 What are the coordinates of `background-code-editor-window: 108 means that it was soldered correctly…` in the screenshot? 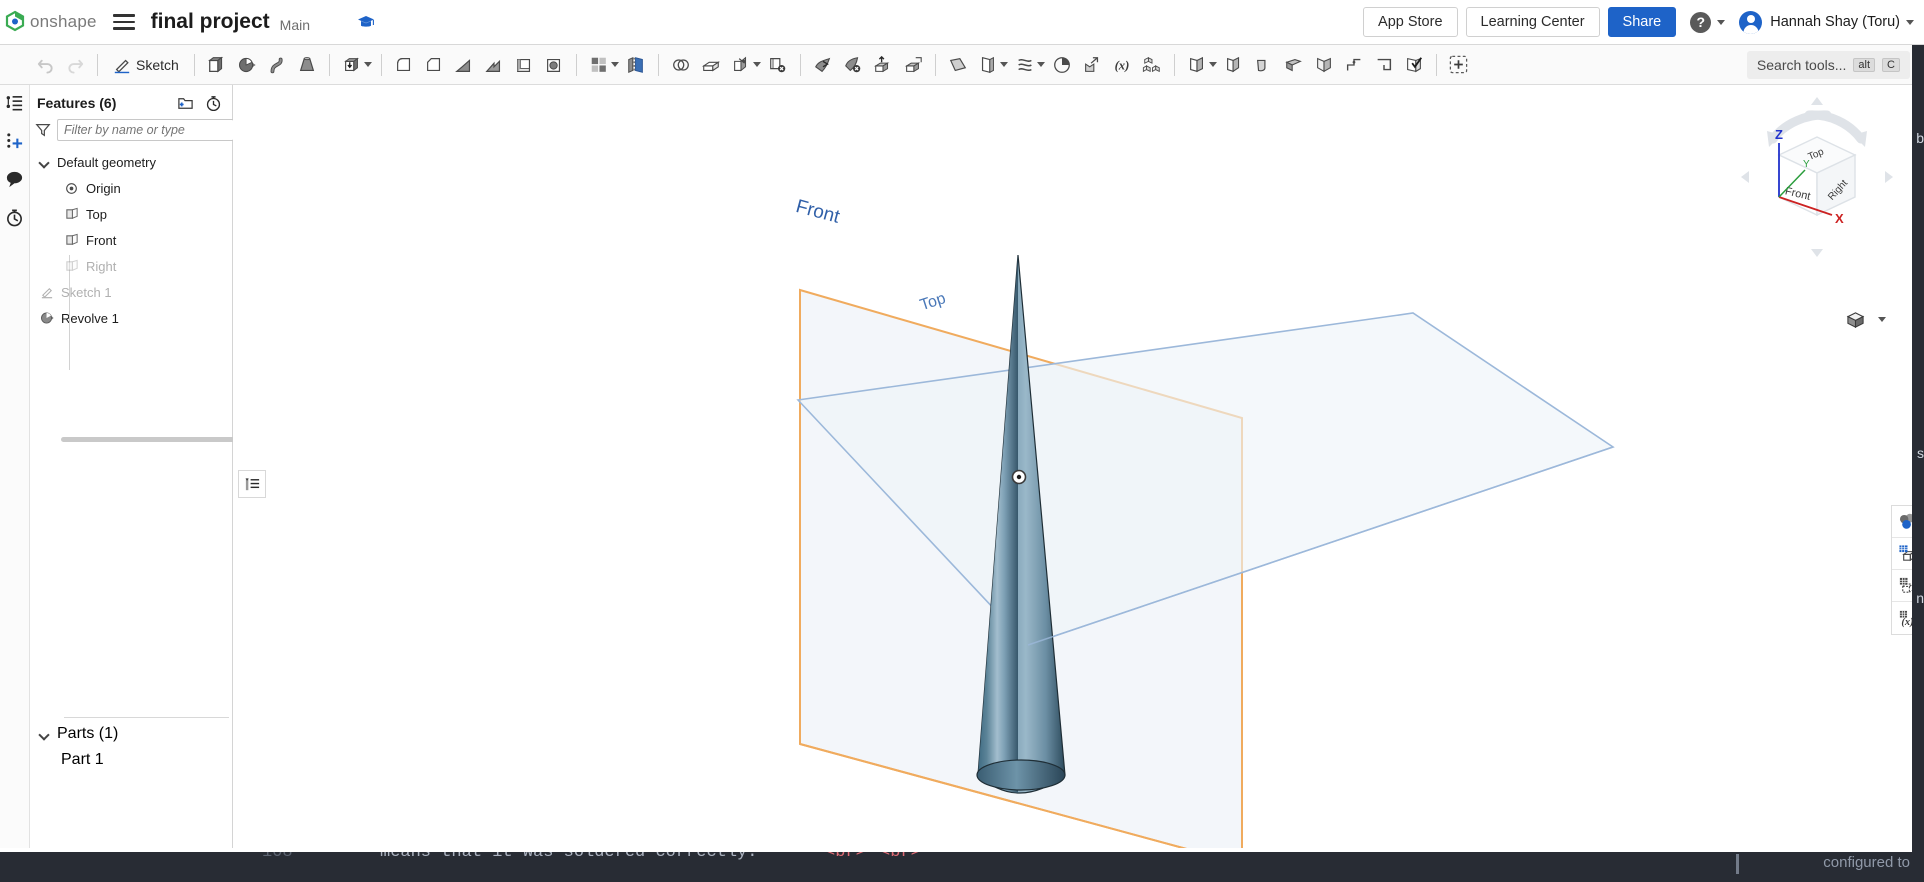 It's located at (962, 867).